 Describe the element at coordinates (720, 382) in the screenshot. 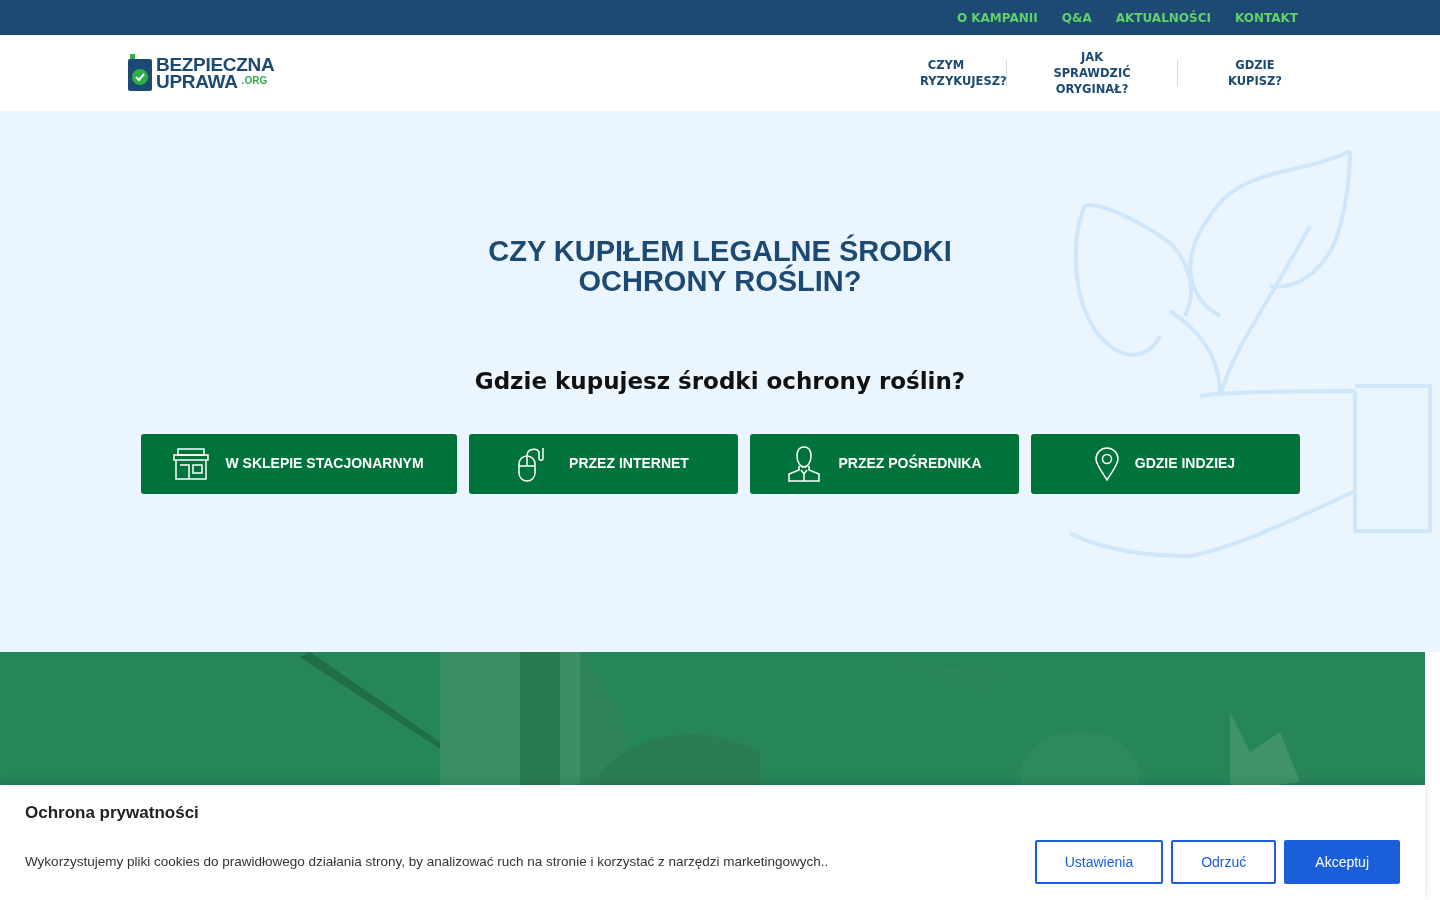

I see `section-question: Gdzie kupujesz środki ochrony roślin?` at that location.